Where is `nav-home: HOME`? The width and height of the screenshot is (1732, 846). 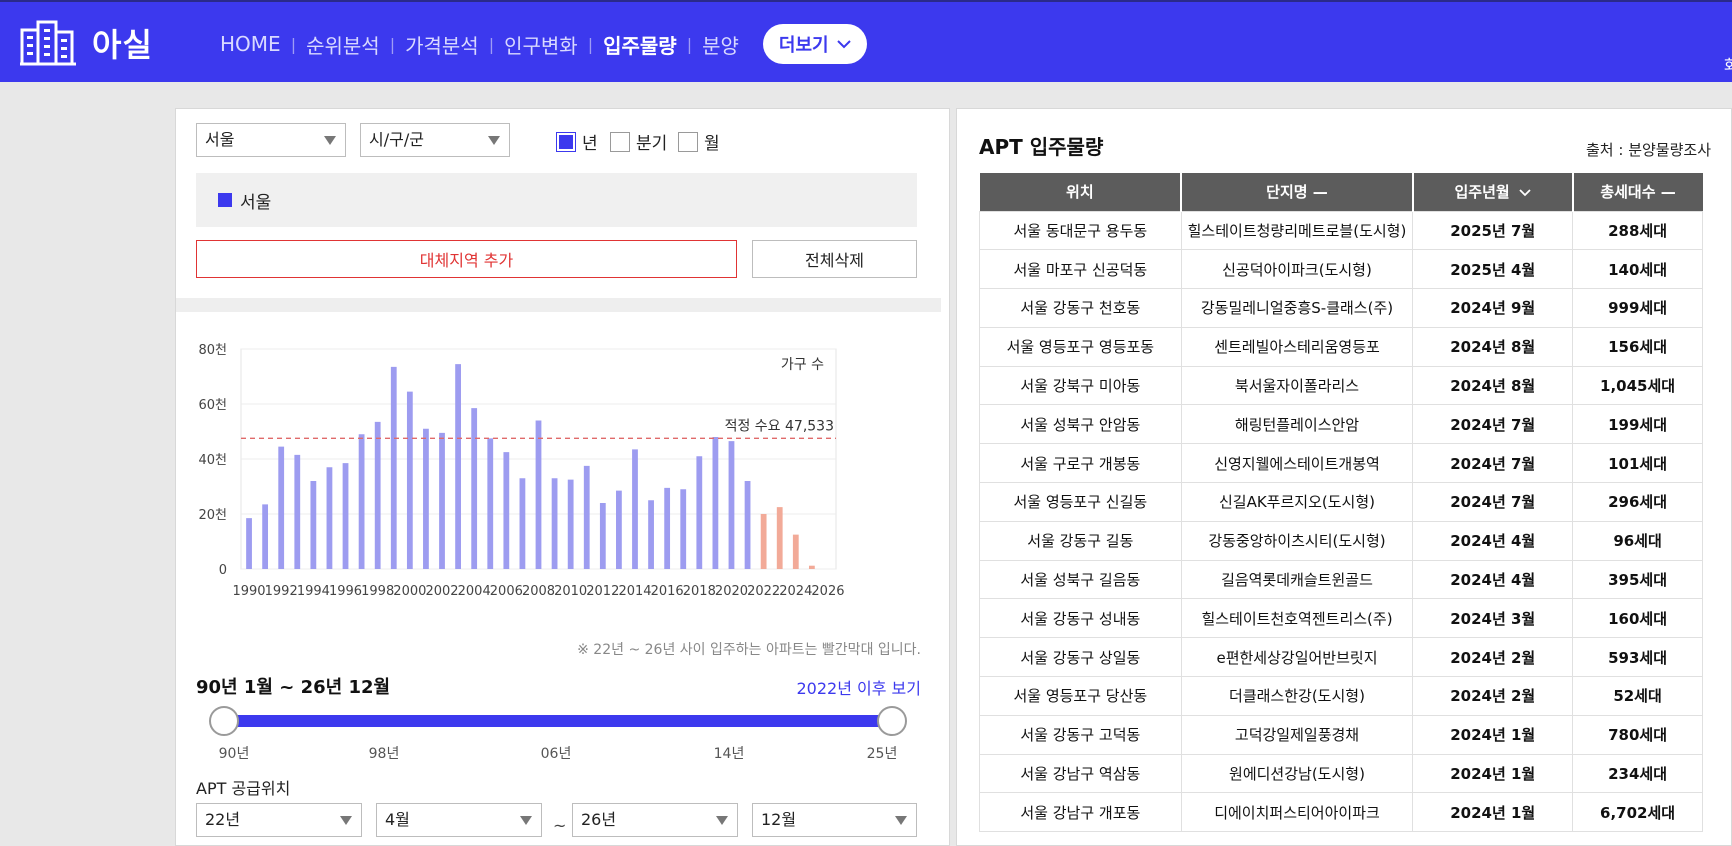
nav-home: HOME is located at coordinates (250, 44).